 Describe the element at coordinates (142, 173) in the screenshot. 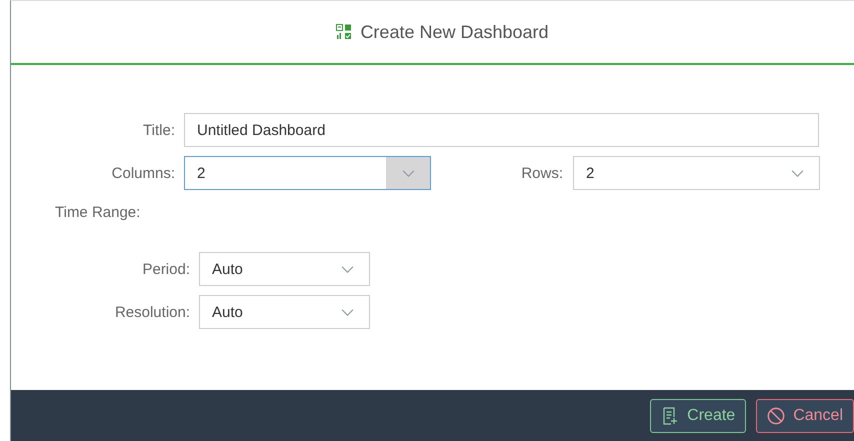

I see `field-label: Columns:` at that location.